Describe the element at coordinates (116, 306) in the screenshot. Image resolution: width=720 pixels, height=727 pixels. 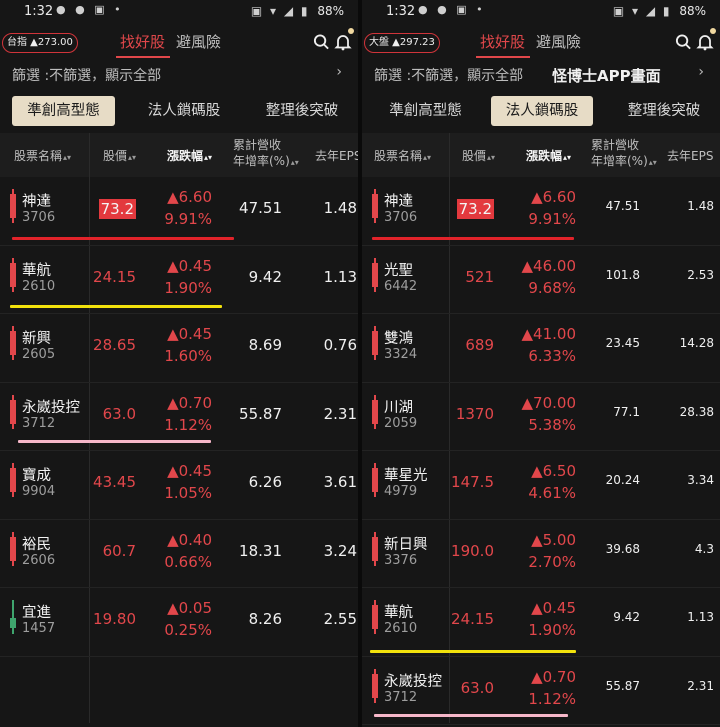
I see `yellow-underline-mark` at that location.